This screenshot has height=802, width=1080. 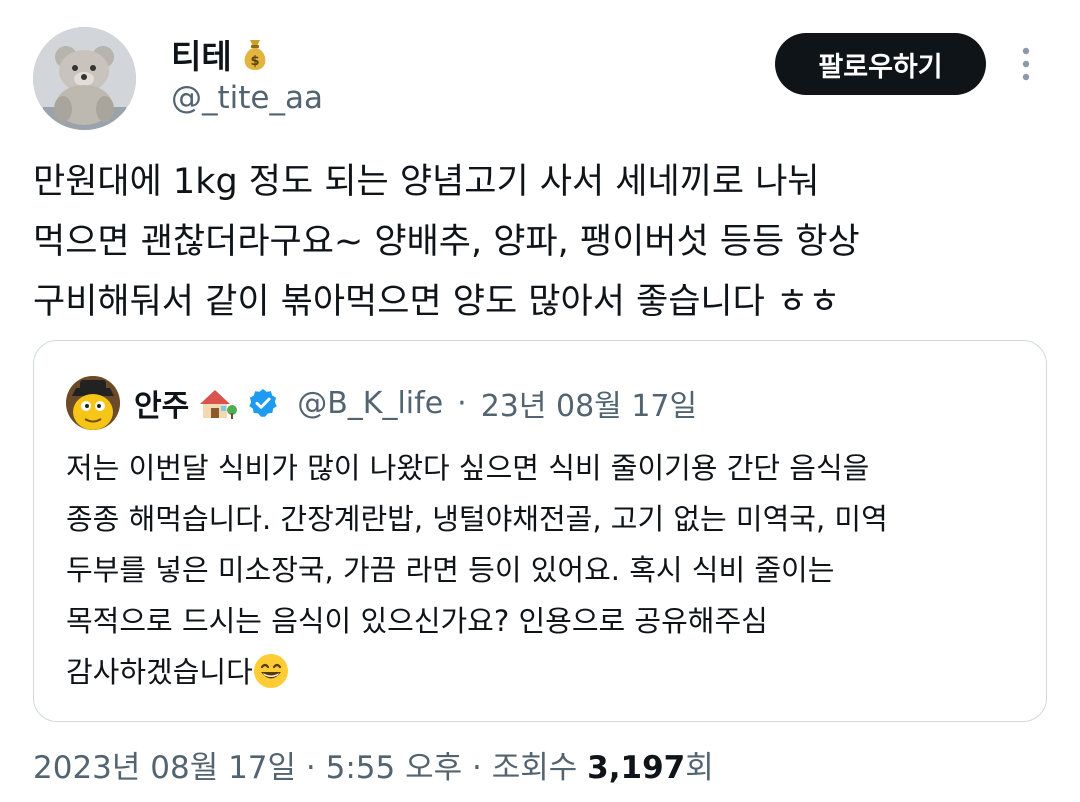 I want to click on tweet-text-line: 먹으면 괜찮더라구요~ 양배추, 양파, 팽이버섯 등등 항상, so click(x=446, y=242).